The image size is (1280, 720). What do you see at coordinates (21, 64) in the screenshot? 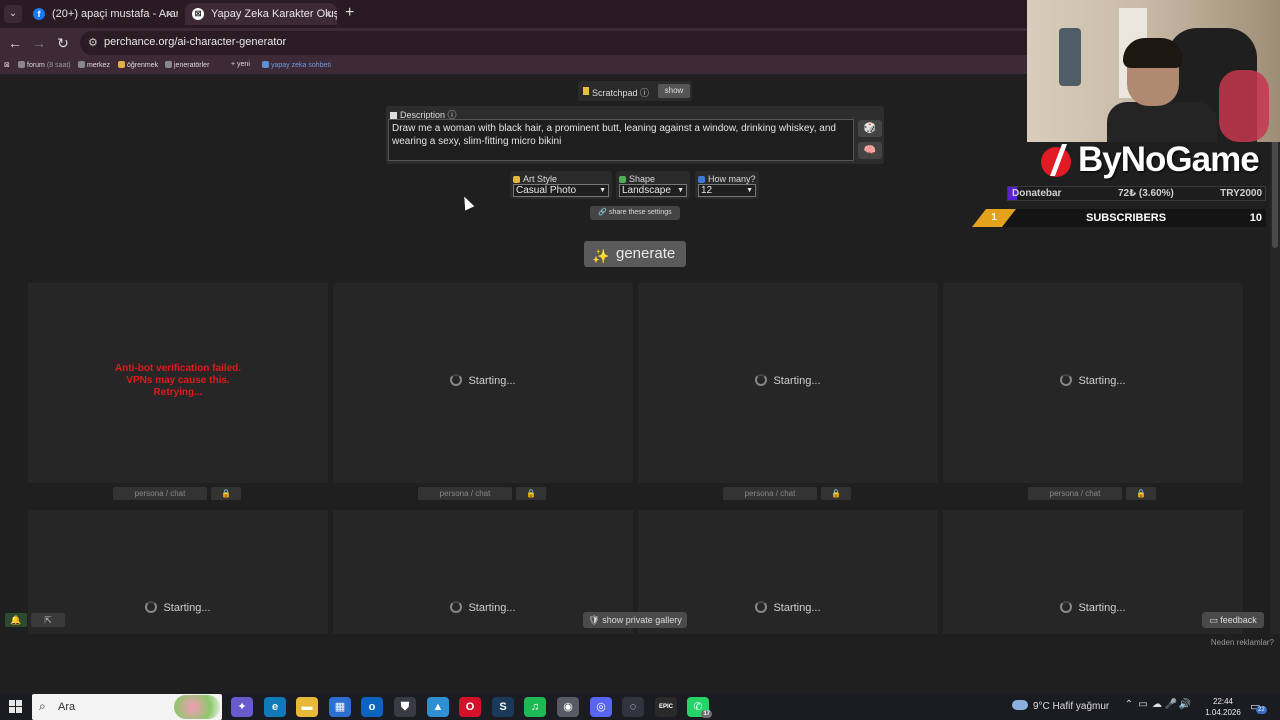
I see `forum-icon` at bounding box center [21, 64].